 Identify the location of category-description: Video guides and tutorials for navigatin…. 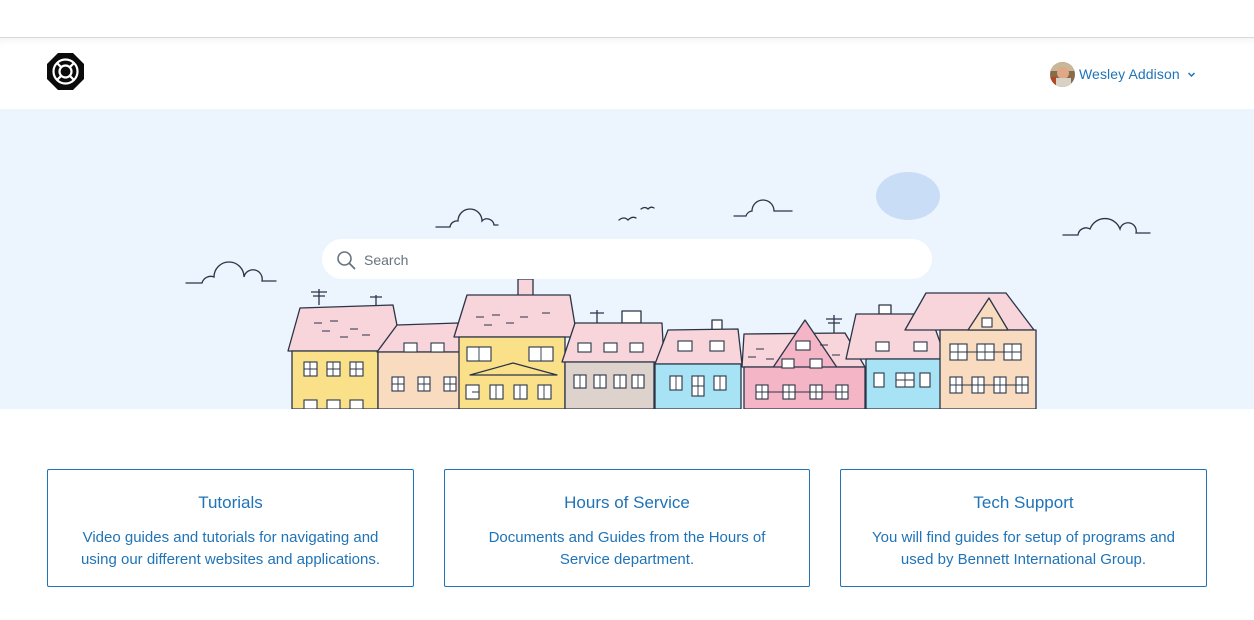
(230, 548).